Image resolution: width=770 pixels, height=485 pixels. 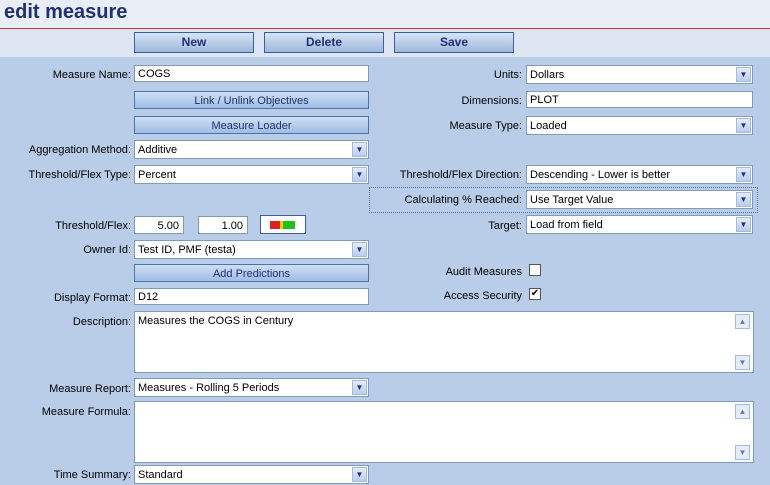 I want to click on units-label: Units:, so click(x=507, y=75).